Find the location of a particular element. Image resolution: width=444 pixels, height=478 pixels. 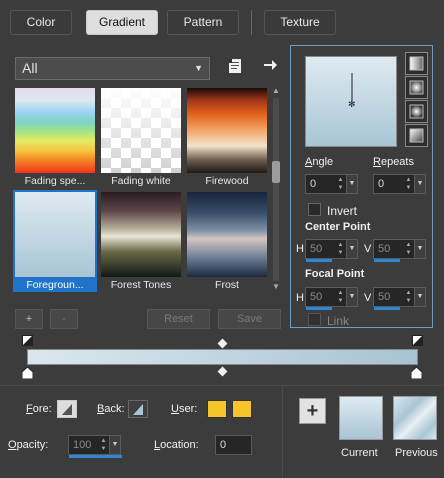

focal-h-value: 50 is located at coordinates (316, 297).